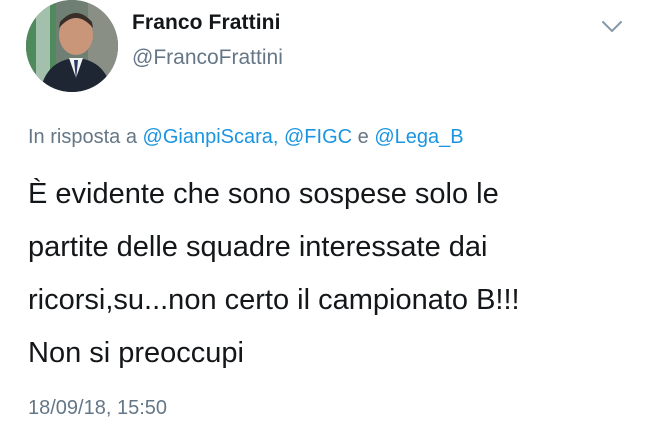 This screenshot has height=440, width=650. I want to click on author-handle: @FrancoFrattini, so click(207, 58).